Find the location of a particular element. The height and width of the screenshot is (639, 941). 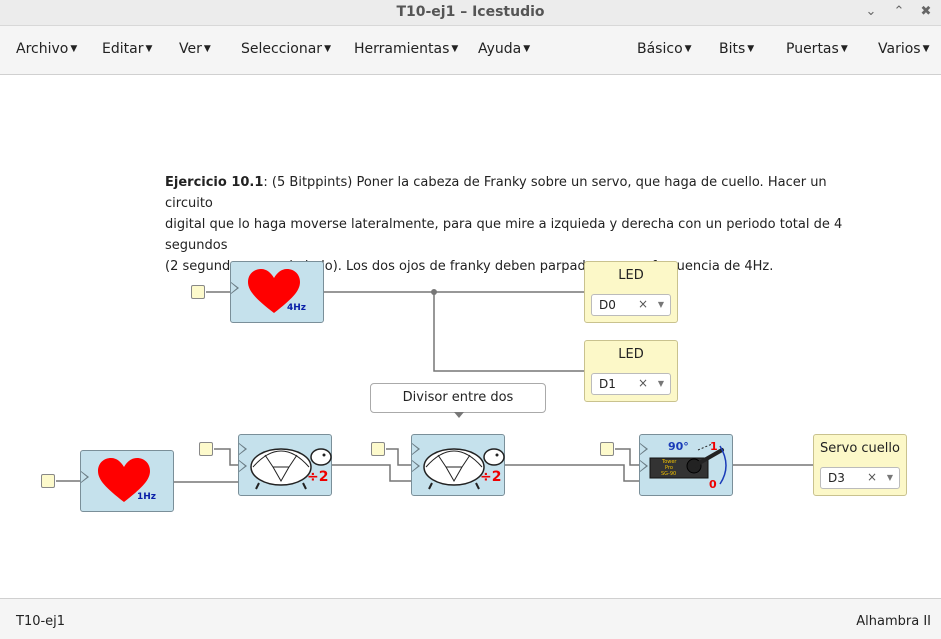

menu-herramientas: Herramientas ▼ is located at coordinates (406, 49).